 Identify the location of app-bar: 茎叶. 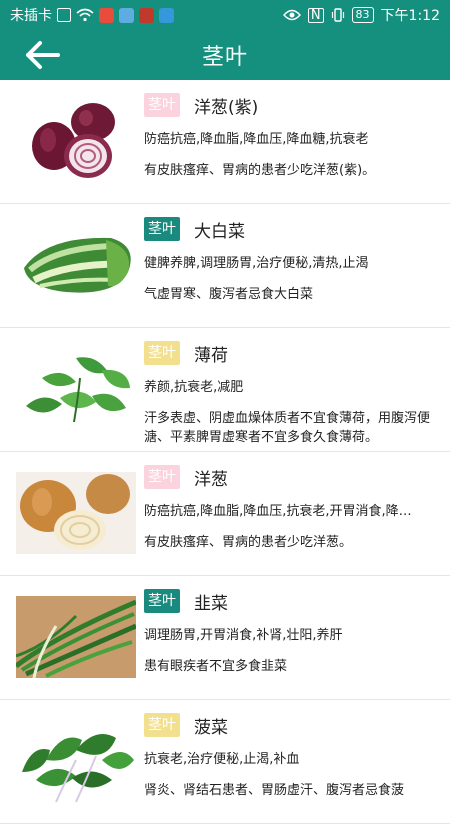
(225, 55).